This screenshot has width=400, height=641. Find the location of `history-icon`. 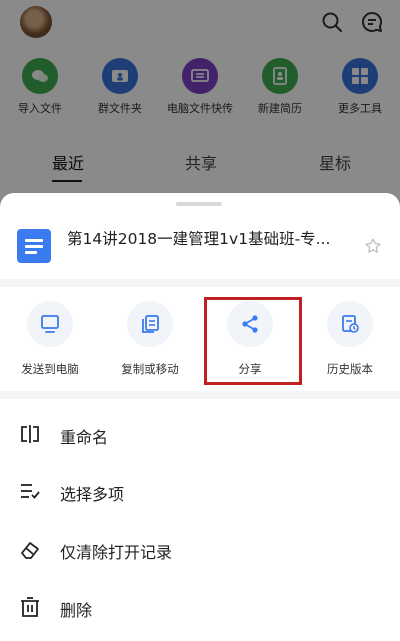

history-icon is located at coordinates (350, 324).